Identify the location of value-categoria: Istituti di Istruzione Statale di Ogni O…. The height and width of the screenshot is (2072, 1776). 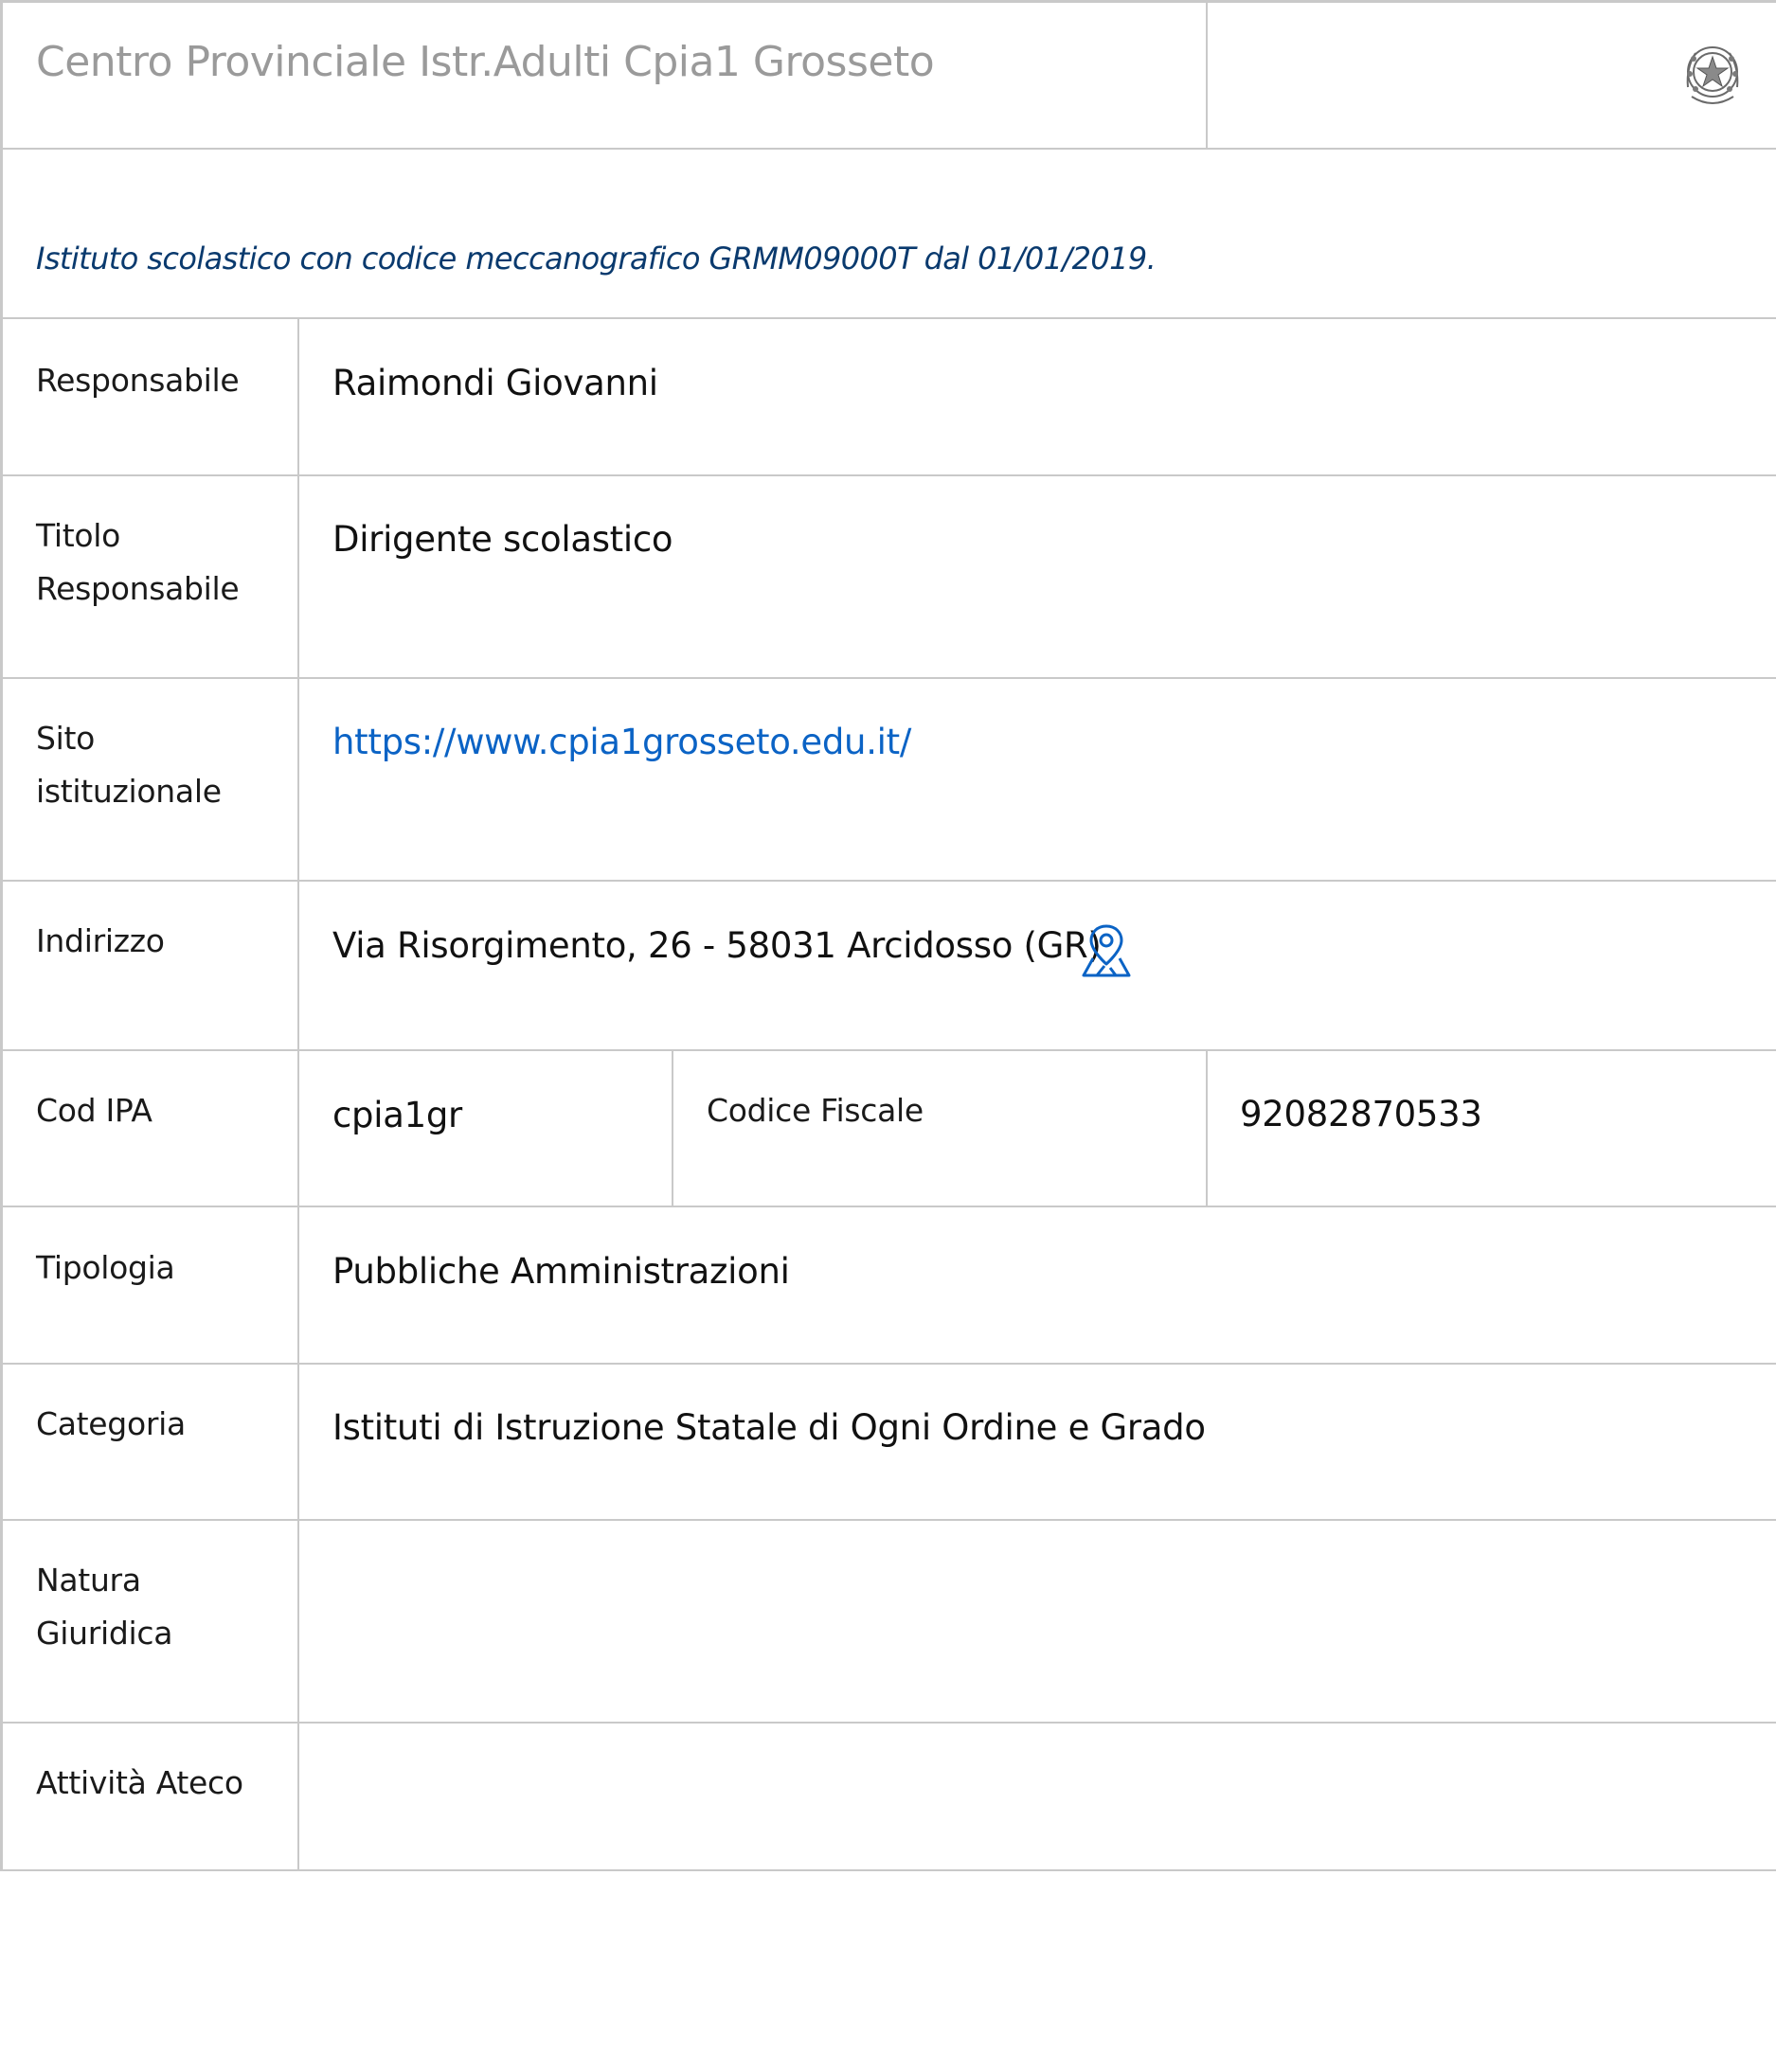
(769, 1428).